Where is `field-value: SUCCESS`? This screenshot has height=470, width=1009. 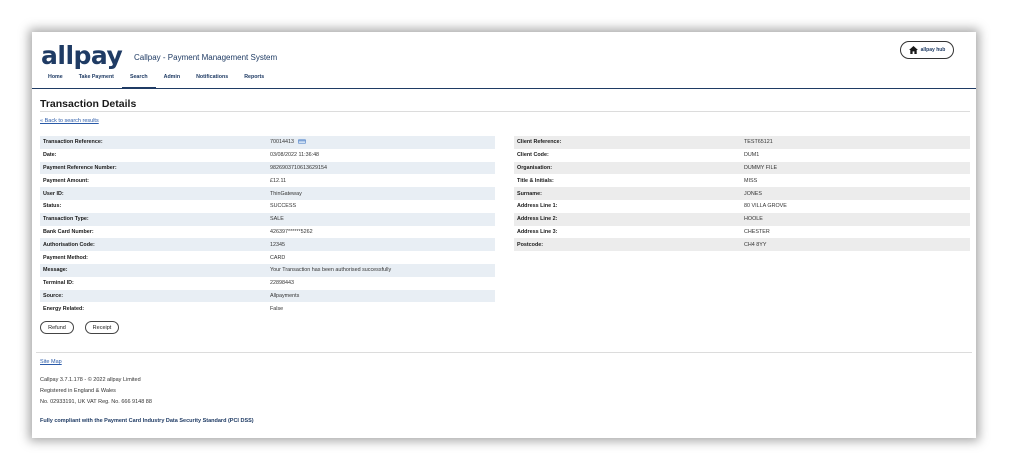 field-value: SUCCESS is located at coordinates (283, 206).